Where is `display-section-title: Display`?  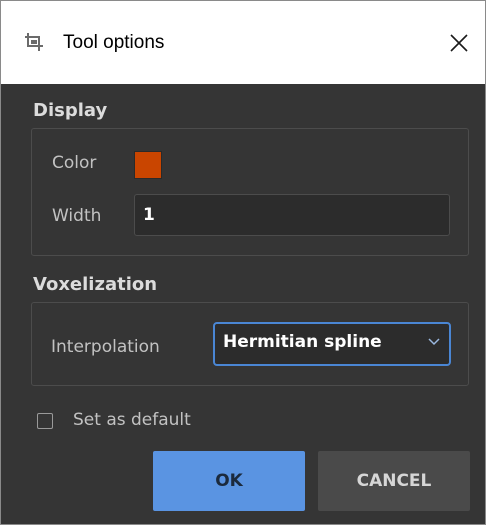 display-section-title: Display is located at coordinates (70, 110).